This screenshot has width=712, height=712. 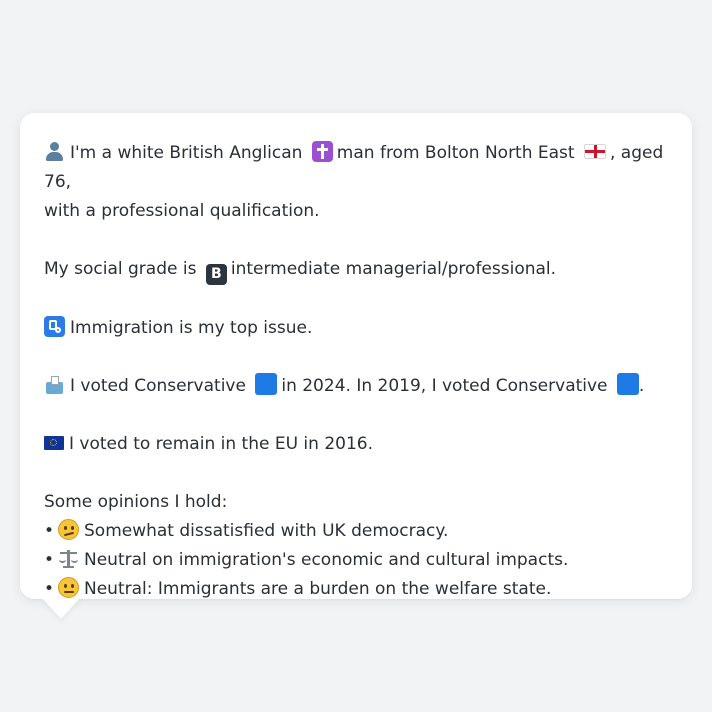 What do you see at coordinates (455, 153) in the screenshot?
I see `intro-text-b: man from Bolton North East` at bounding box center [455, 153].